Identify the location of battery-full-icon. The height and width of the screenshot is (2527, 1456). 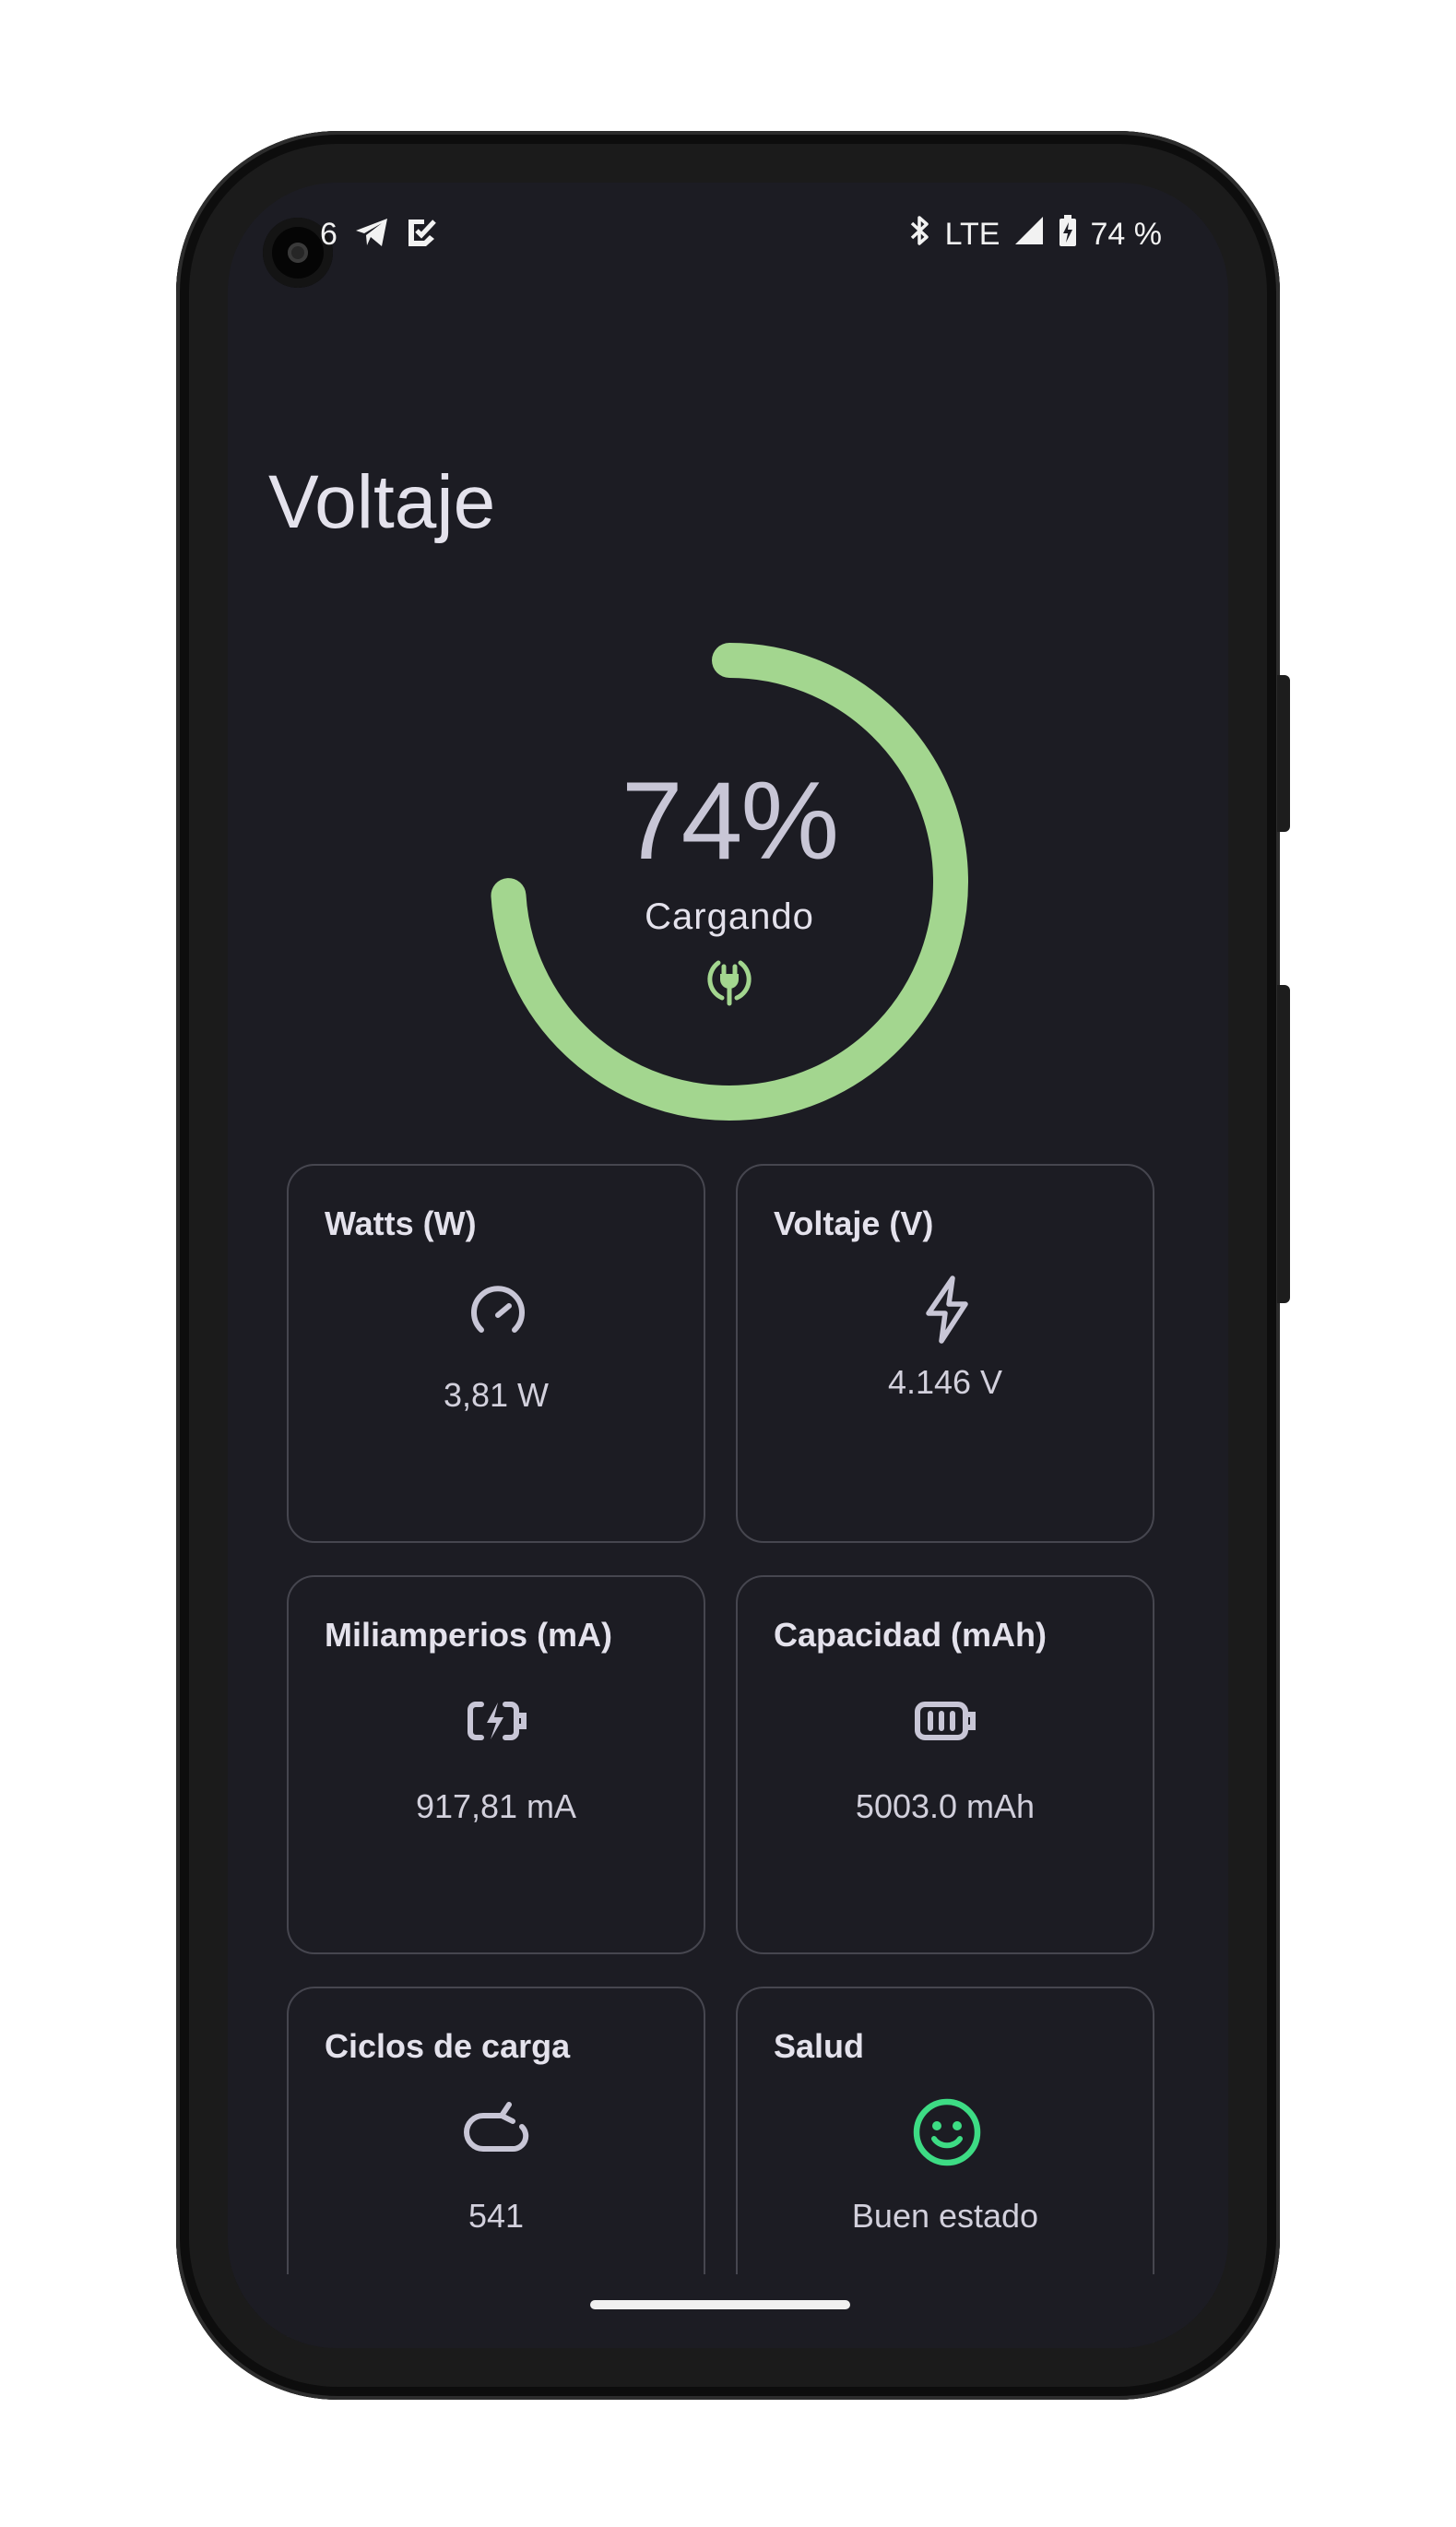
(947, 1721).